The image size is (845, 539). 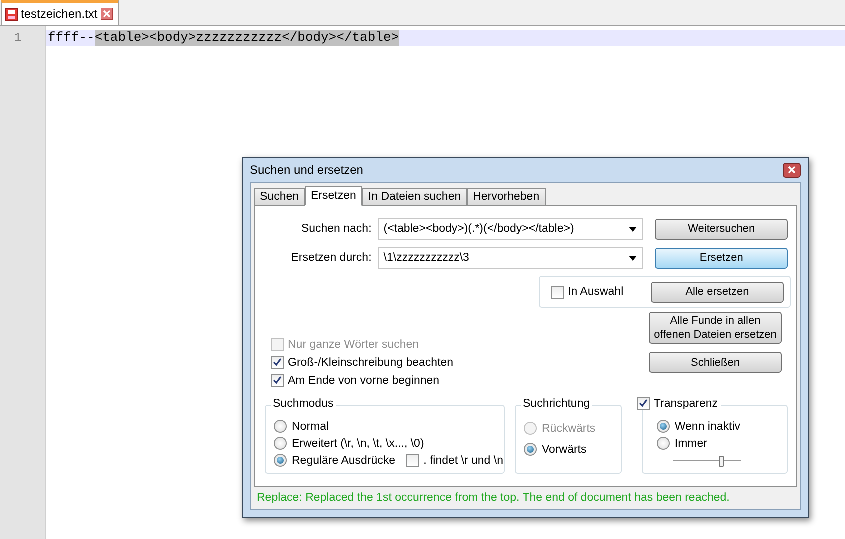 I want to click on combo-field: \1\zzzzzzzzzzz\3, so click(x=511, y=258).